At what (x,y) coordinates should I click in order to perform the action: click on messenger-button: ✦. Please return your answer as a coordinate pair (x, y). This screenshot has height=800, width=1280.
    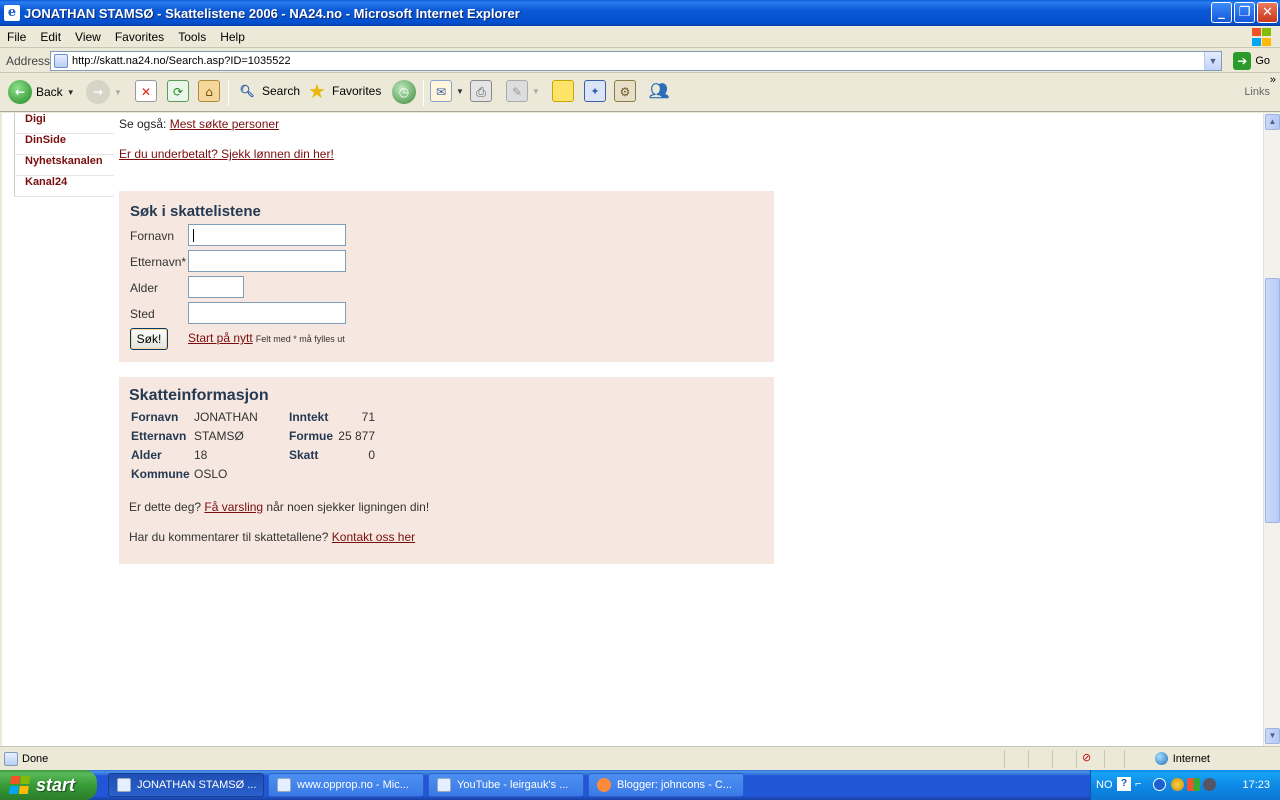
    Looking at the image, I should click on (595, 91).